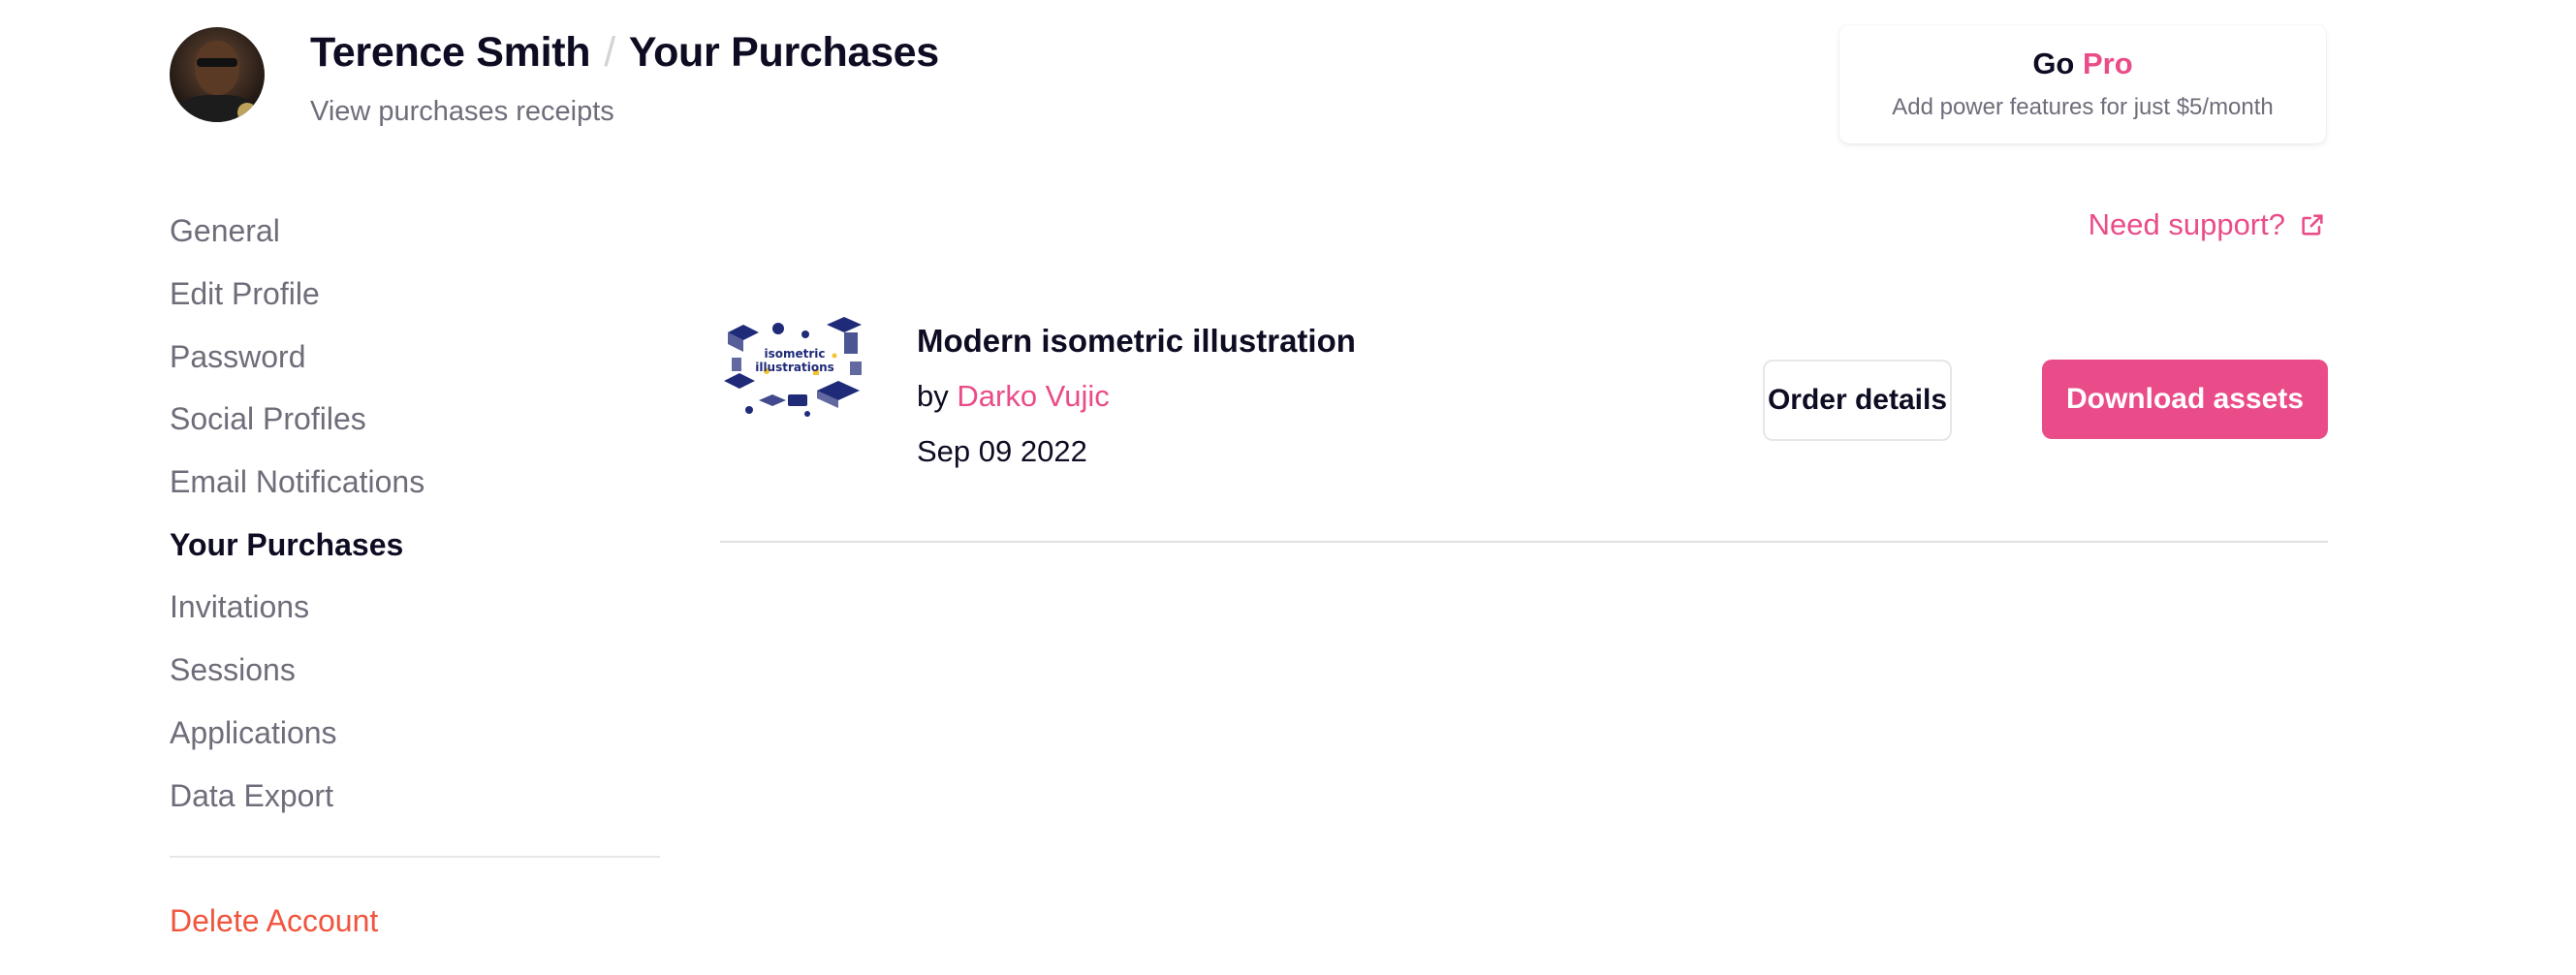  What do you see at coordinates (462, 111) in the screenshot?
I see `page-subtitle: View purchases receipts` at bounding box center [462, 111].